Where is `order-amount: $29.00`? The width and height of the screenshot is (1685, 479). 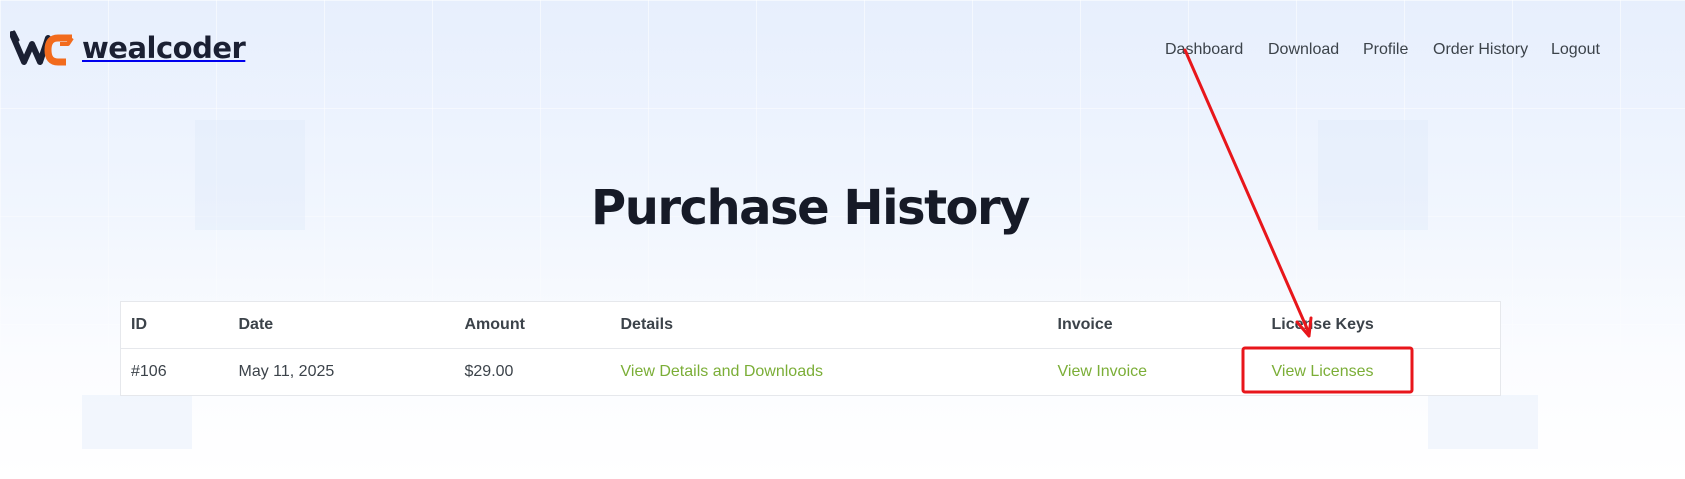 order-amount: $29.00 is located at coordinates (489, 371).